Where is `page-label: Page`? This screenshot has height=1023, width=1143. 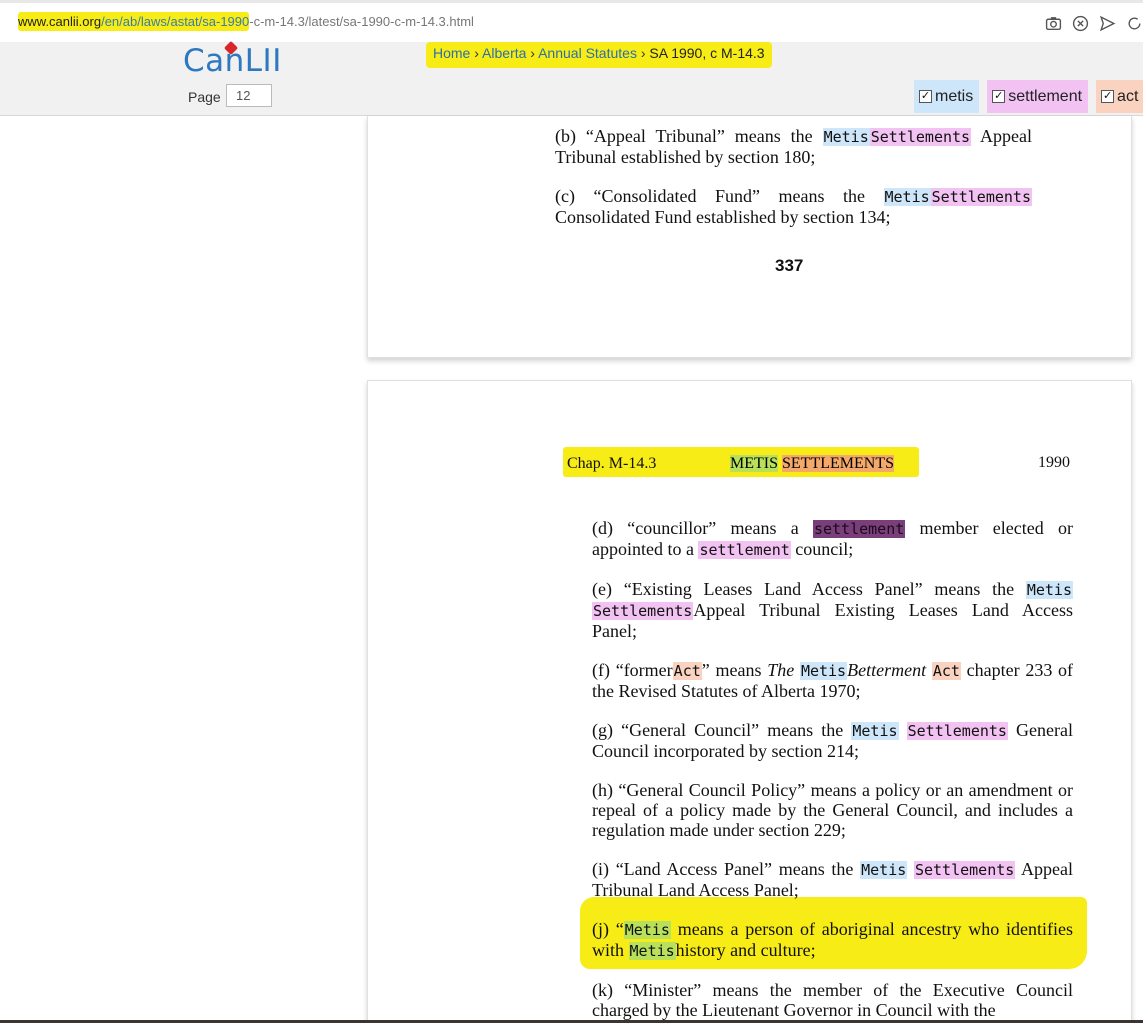
page-label: Page is located at coordinates (204, 97).